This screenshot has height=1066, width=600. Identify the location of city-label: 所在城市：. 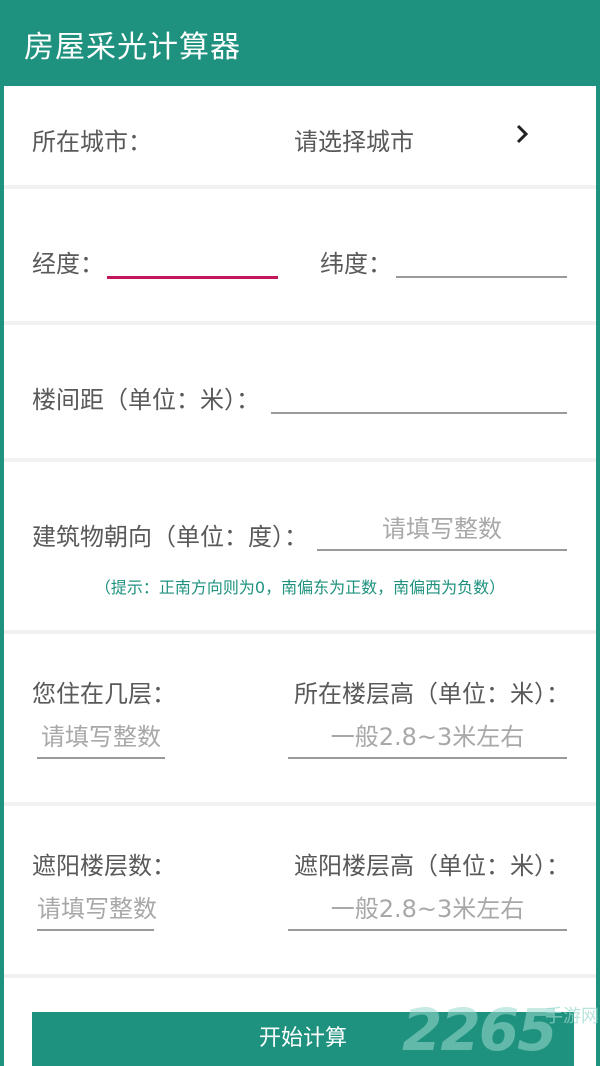
(92, 142).